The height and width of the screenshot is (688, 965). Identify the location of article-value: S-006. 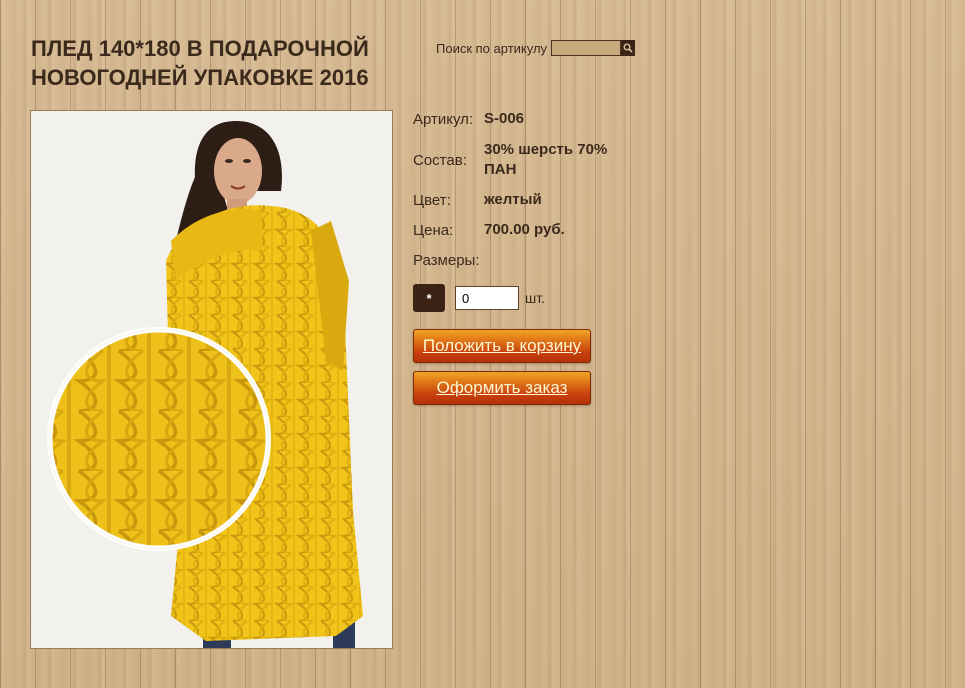
(504, 118).